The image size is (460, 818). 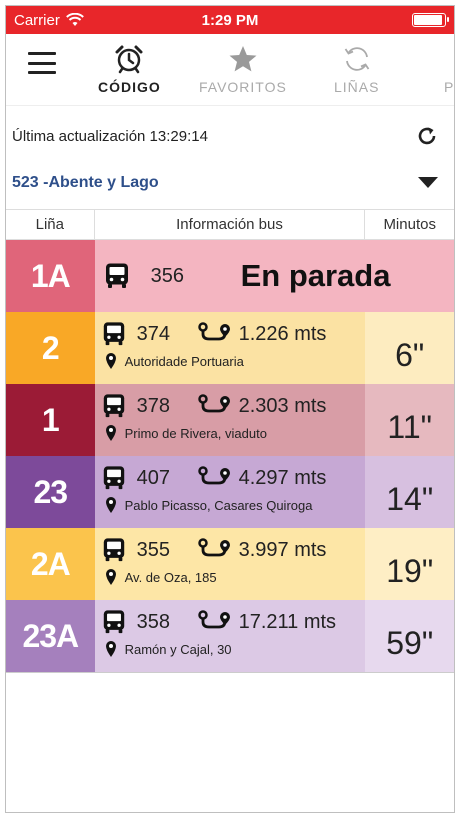 What do you see at coordinates (409, 636) in the screenshot?
I see `minutes-cell: 59"` at bounding box center [409, 636].